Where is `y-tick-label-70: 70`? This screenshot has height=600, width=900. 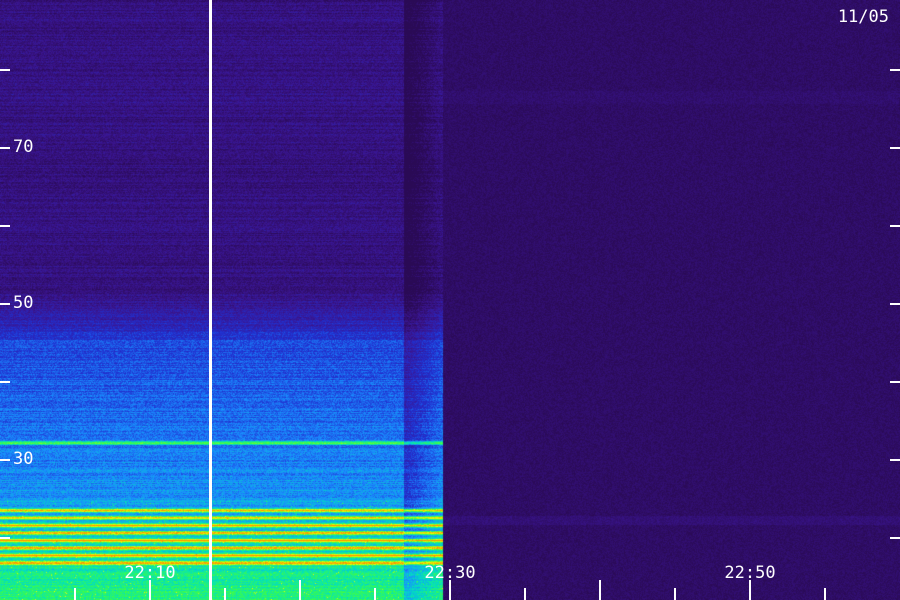
y-tick-label-70: 70 is located at coordinates (23, 147).